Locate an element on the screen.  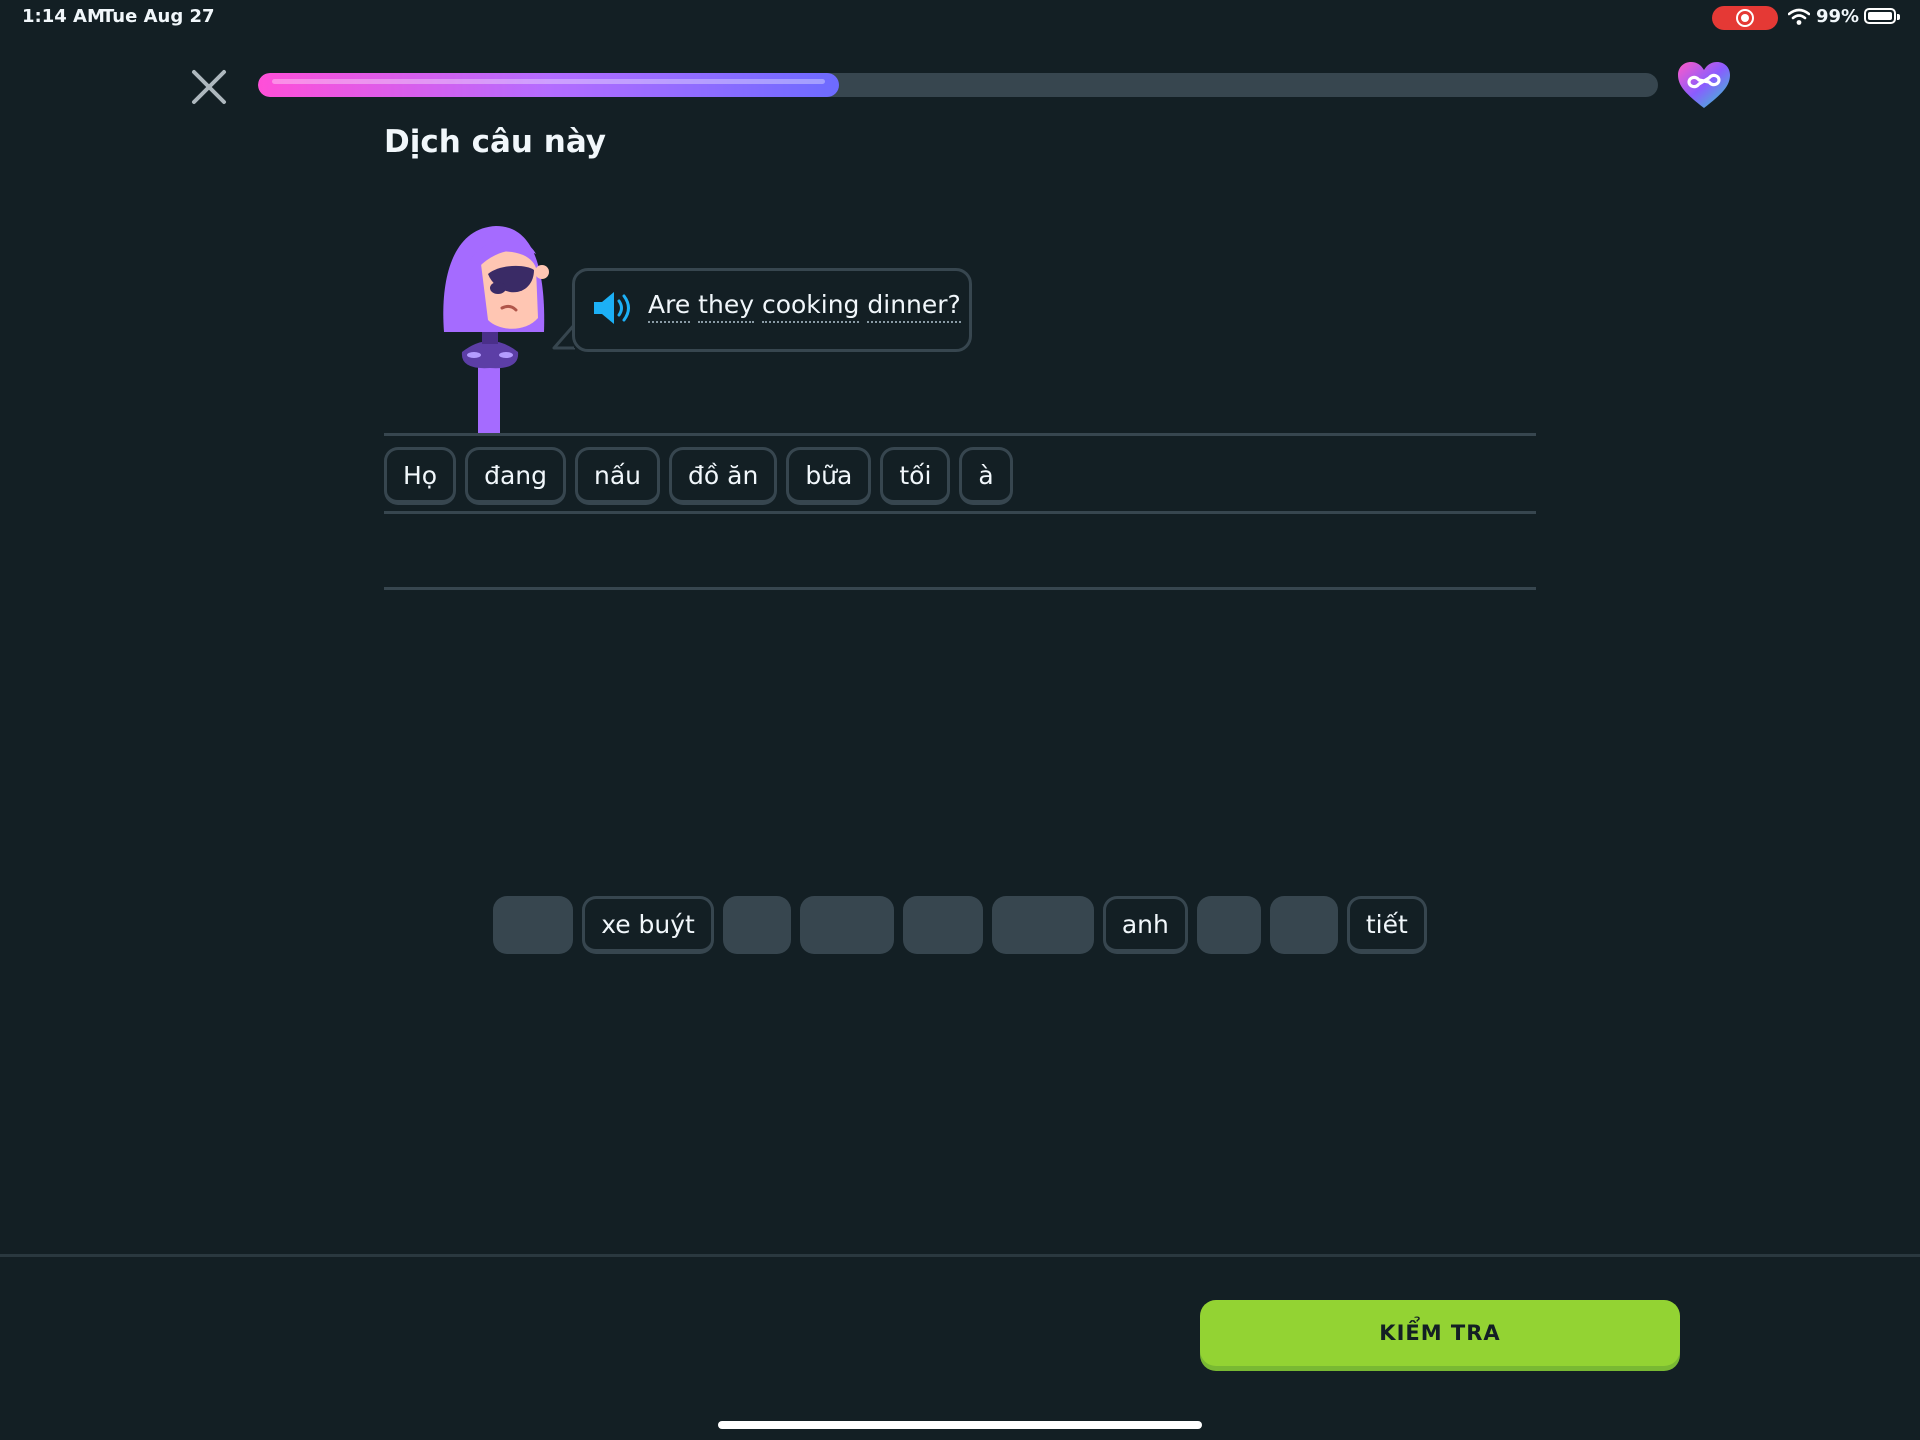
answer-chip: tối is located at coordinates (915, 476).